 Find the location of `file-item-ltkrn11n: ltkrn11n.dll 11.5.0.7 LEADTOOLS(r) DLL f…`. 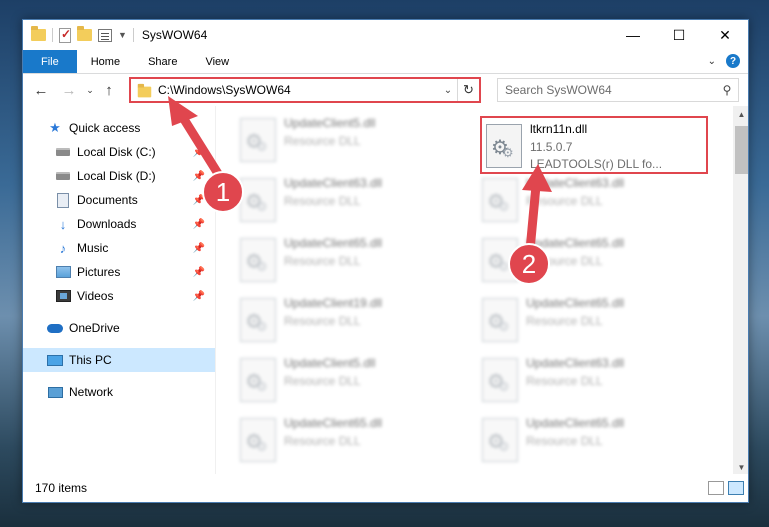

file-item-ltkrn11n: ltkrn11n.dll 11.5.0.7 LEADTOOLS(r) DLL f… is located at coordinates (594, 145).